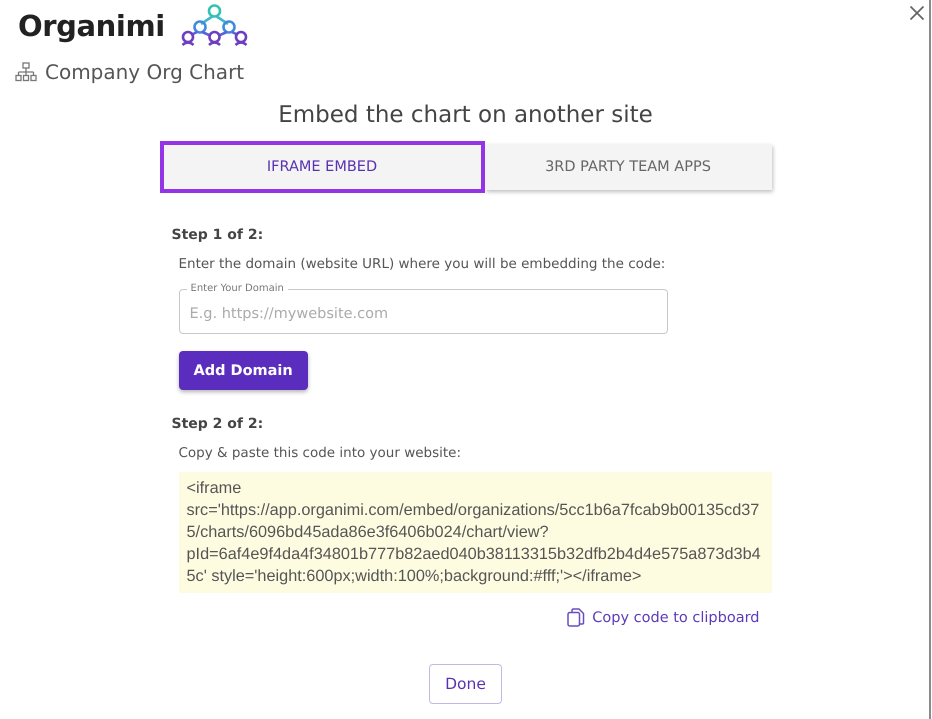 This screenshot has height=719, width=932. What do you see at coordinates (465, 684) in the screenshot?
I see `done-button: Done` at bounding box center [465, 684].